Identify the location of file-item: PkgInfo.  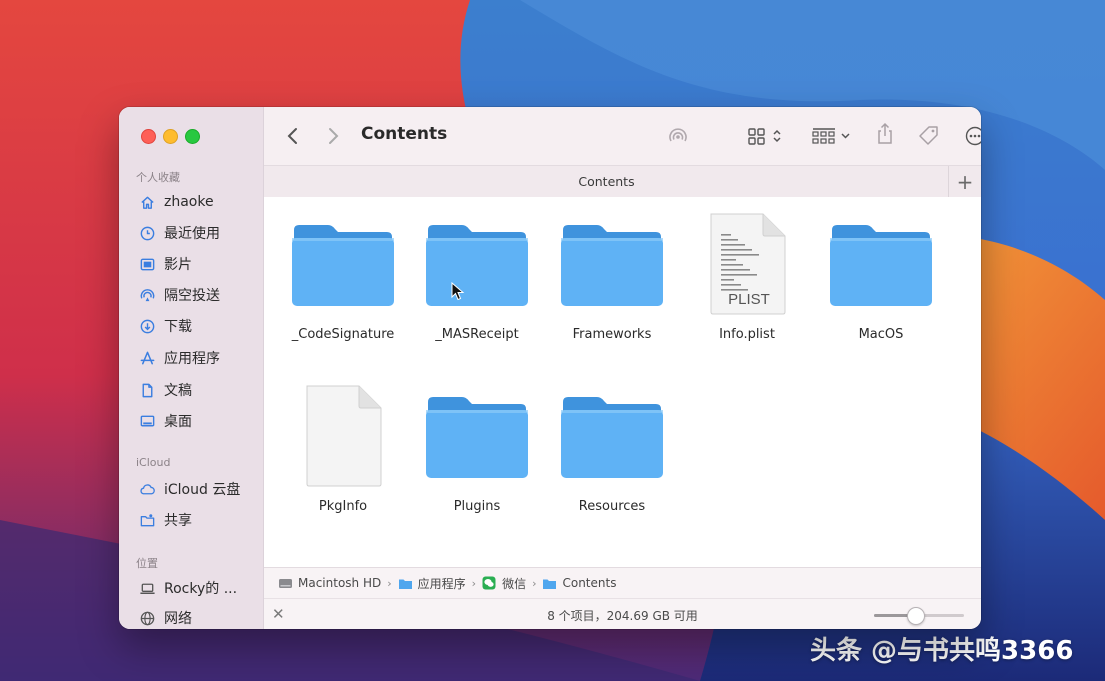
(343, 456).